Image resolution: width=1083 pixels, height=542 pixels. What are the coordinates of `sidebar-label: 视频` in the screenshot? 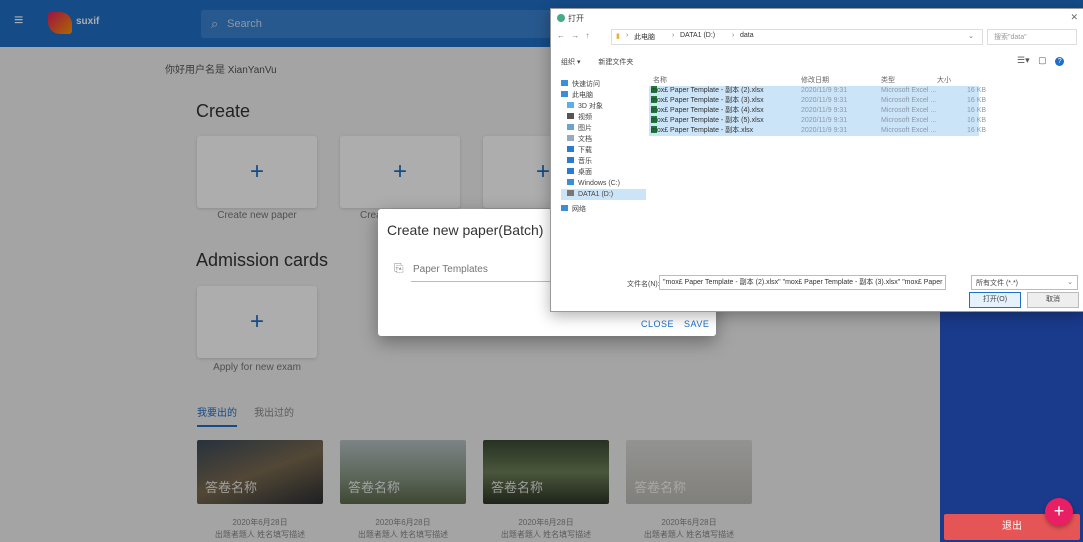 It's located at (585, 117).